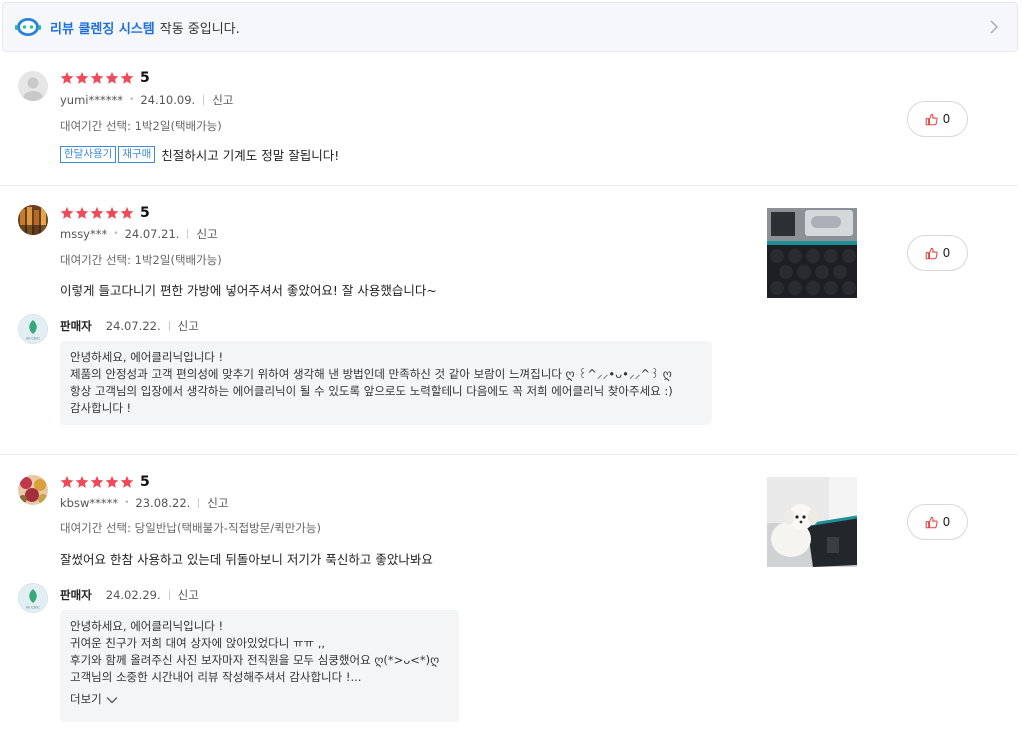  What do you see at coordinates (84, 234) in the screenshot?
I see `reviewer-id: mssy***` at bounding box center [84, 234].